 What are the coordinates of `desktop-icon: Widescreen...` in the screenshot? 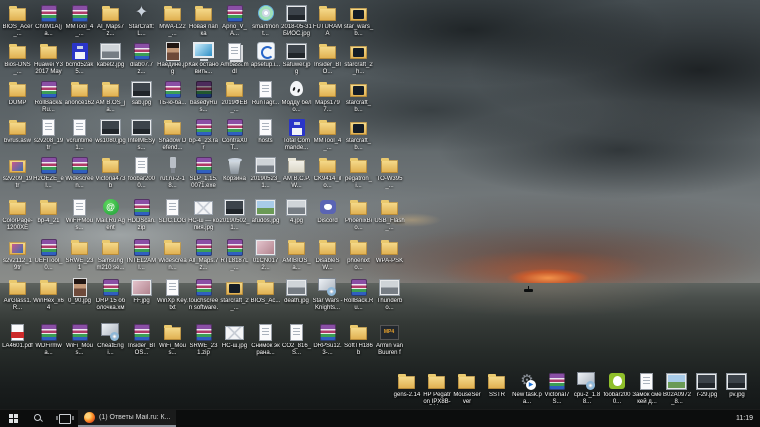 It's located at (79, 172).